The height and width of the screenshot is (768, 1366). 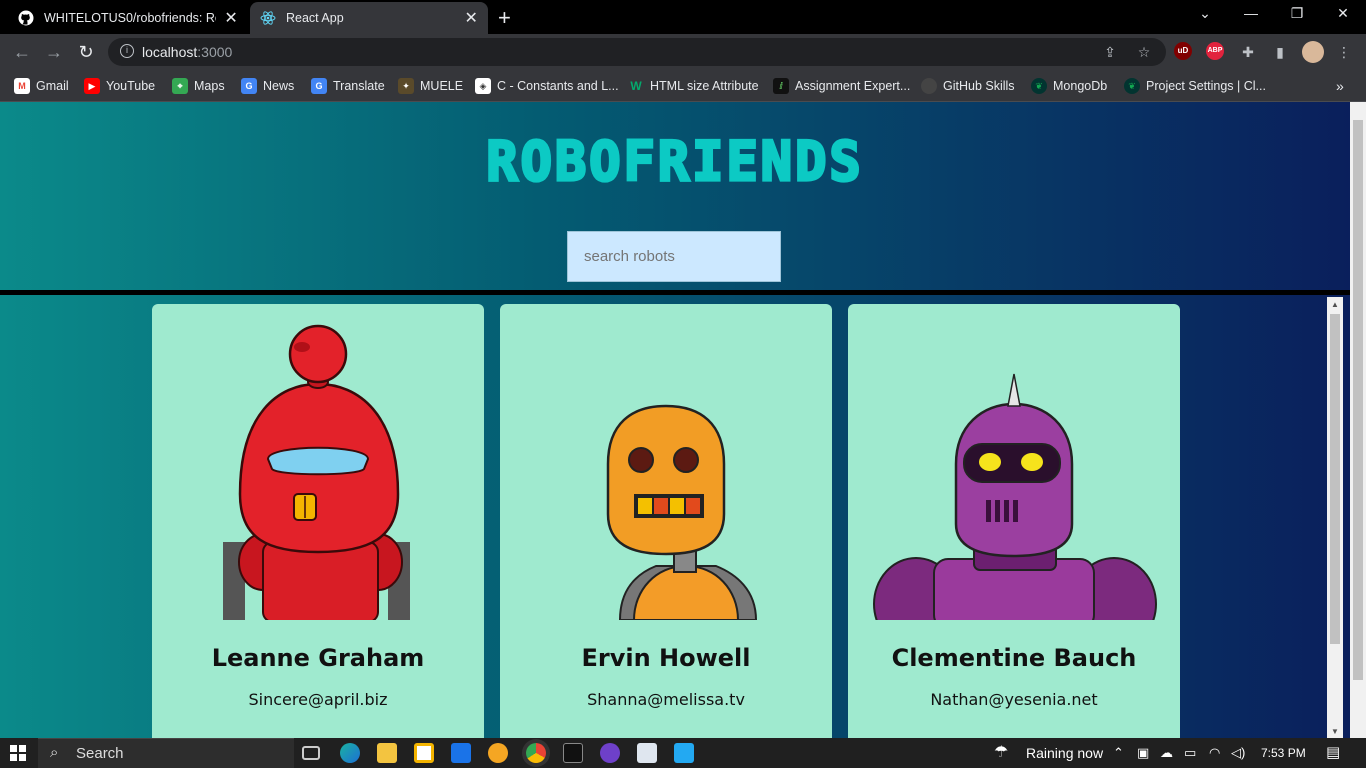 I want to click on side-panel-icon: ▮, so click(x=1280, y=52).